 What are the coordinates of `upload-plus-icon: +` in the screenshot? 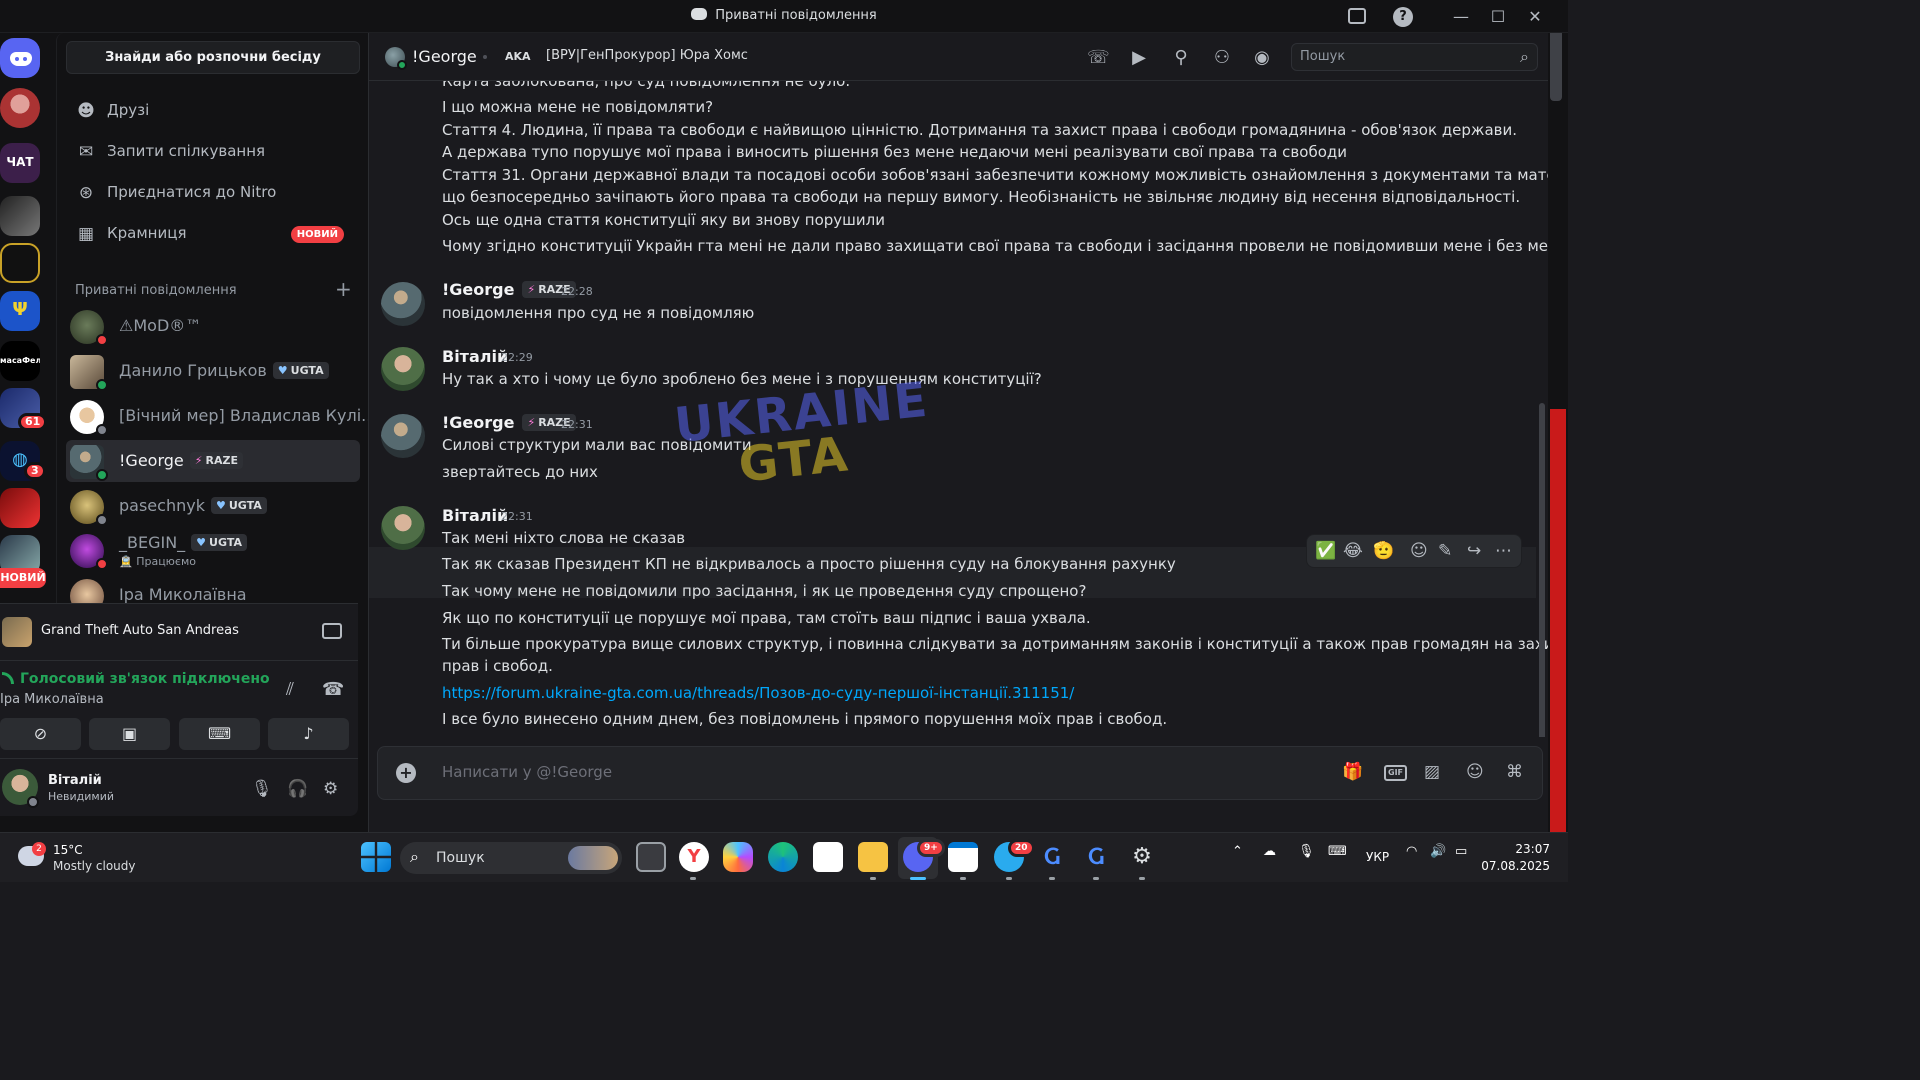 It's located at (406, 773).